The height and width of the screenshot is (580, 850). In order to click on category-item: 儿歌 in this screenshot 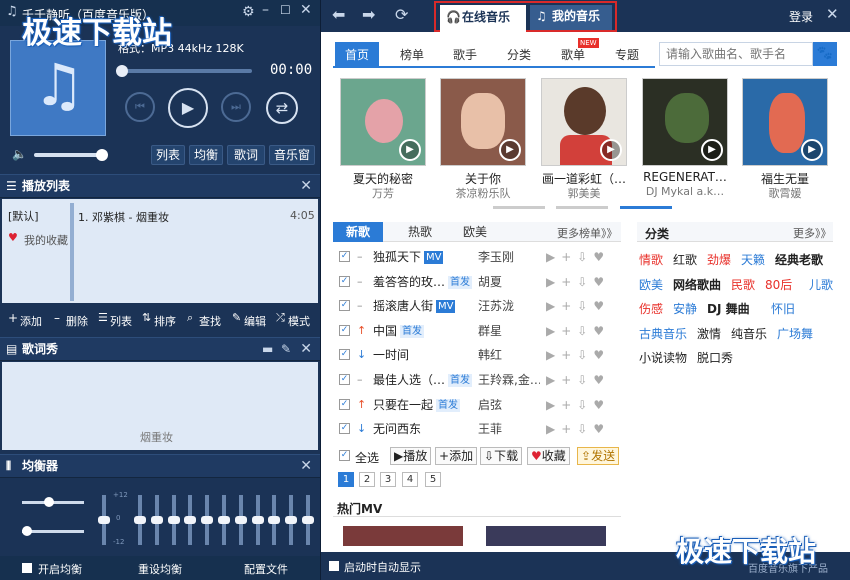, I will do `click(821, 284)`.